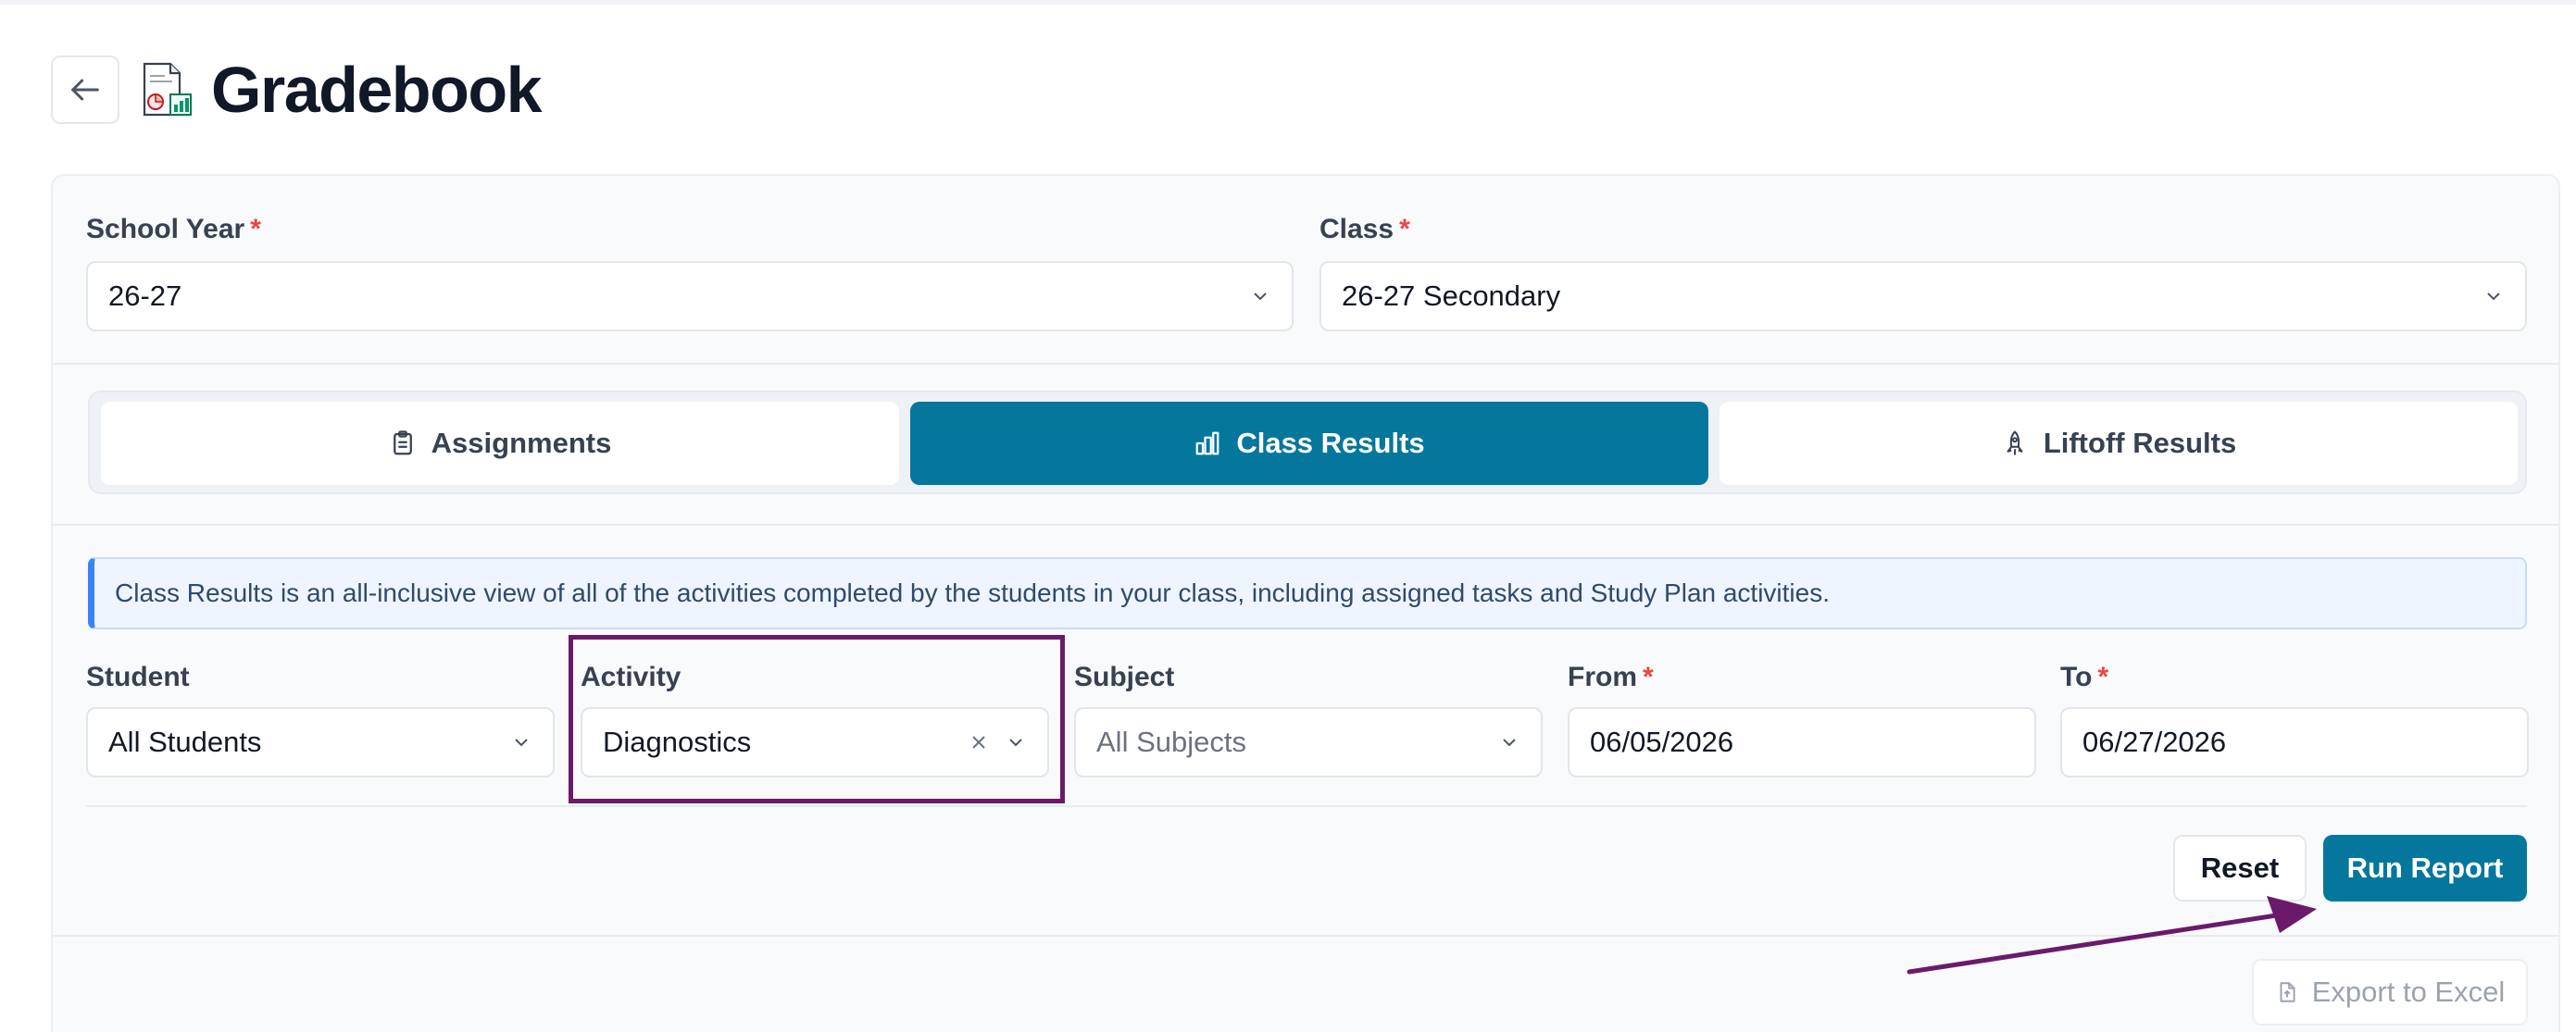  I want to click on activity-label: Activity, so click(632, 677).